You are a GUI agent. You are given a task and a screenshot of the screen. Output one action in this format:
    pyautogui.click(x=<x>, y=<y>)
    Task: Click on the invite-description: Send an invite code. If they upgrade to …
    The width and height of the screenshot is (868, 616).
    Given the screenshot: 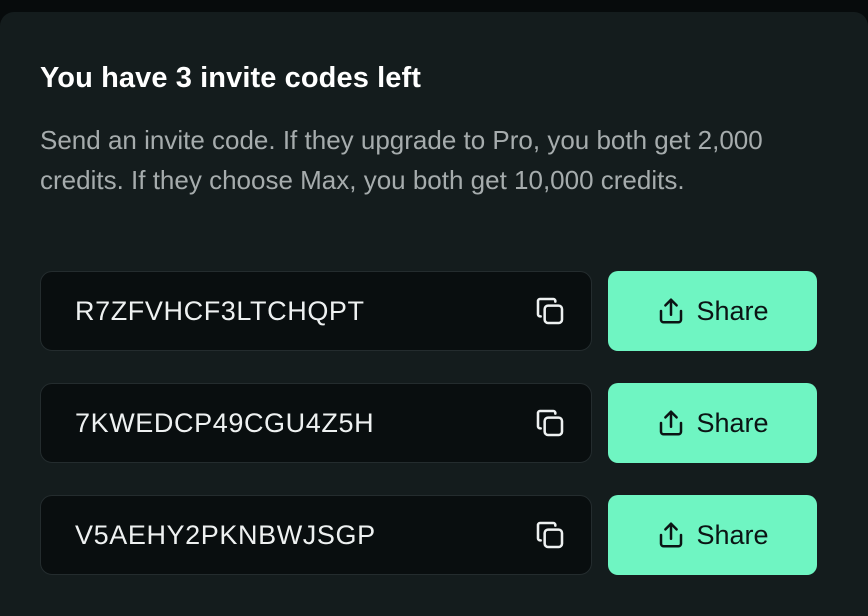 What is the action you would take?
    pyautogui.click(x=401, y=160)
    